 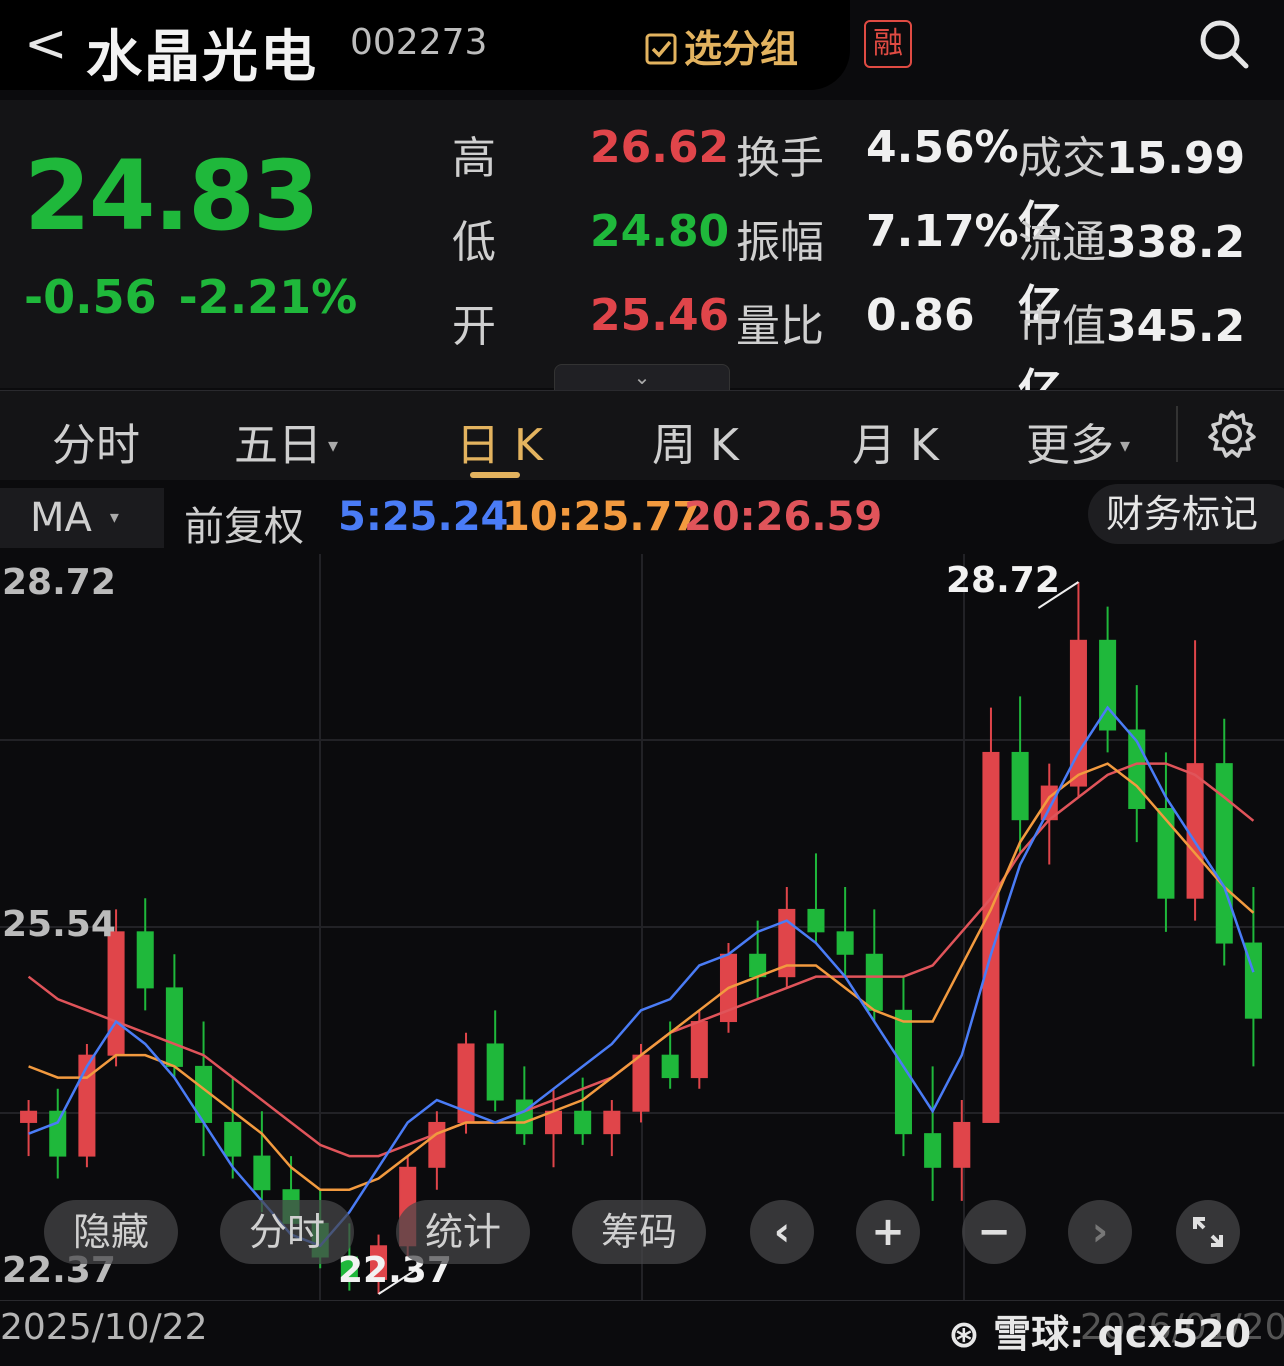 I want to click on high-marker-label: 28.72, so click(x=1003, y=580).